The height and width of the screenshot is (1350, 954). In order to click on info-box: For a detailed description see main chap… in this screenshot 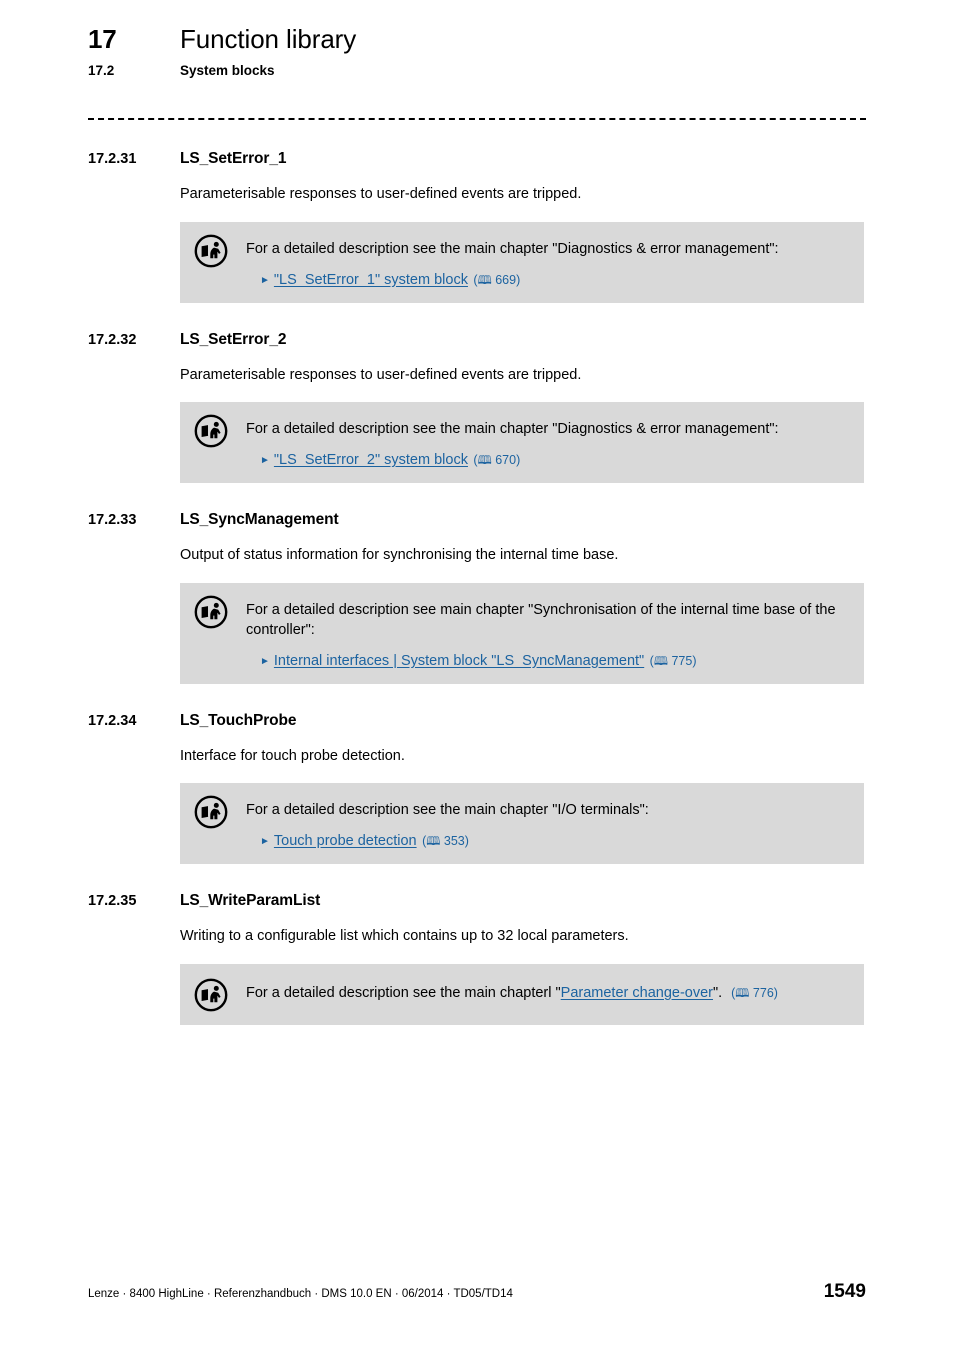, I will do `click(522, 633)`.